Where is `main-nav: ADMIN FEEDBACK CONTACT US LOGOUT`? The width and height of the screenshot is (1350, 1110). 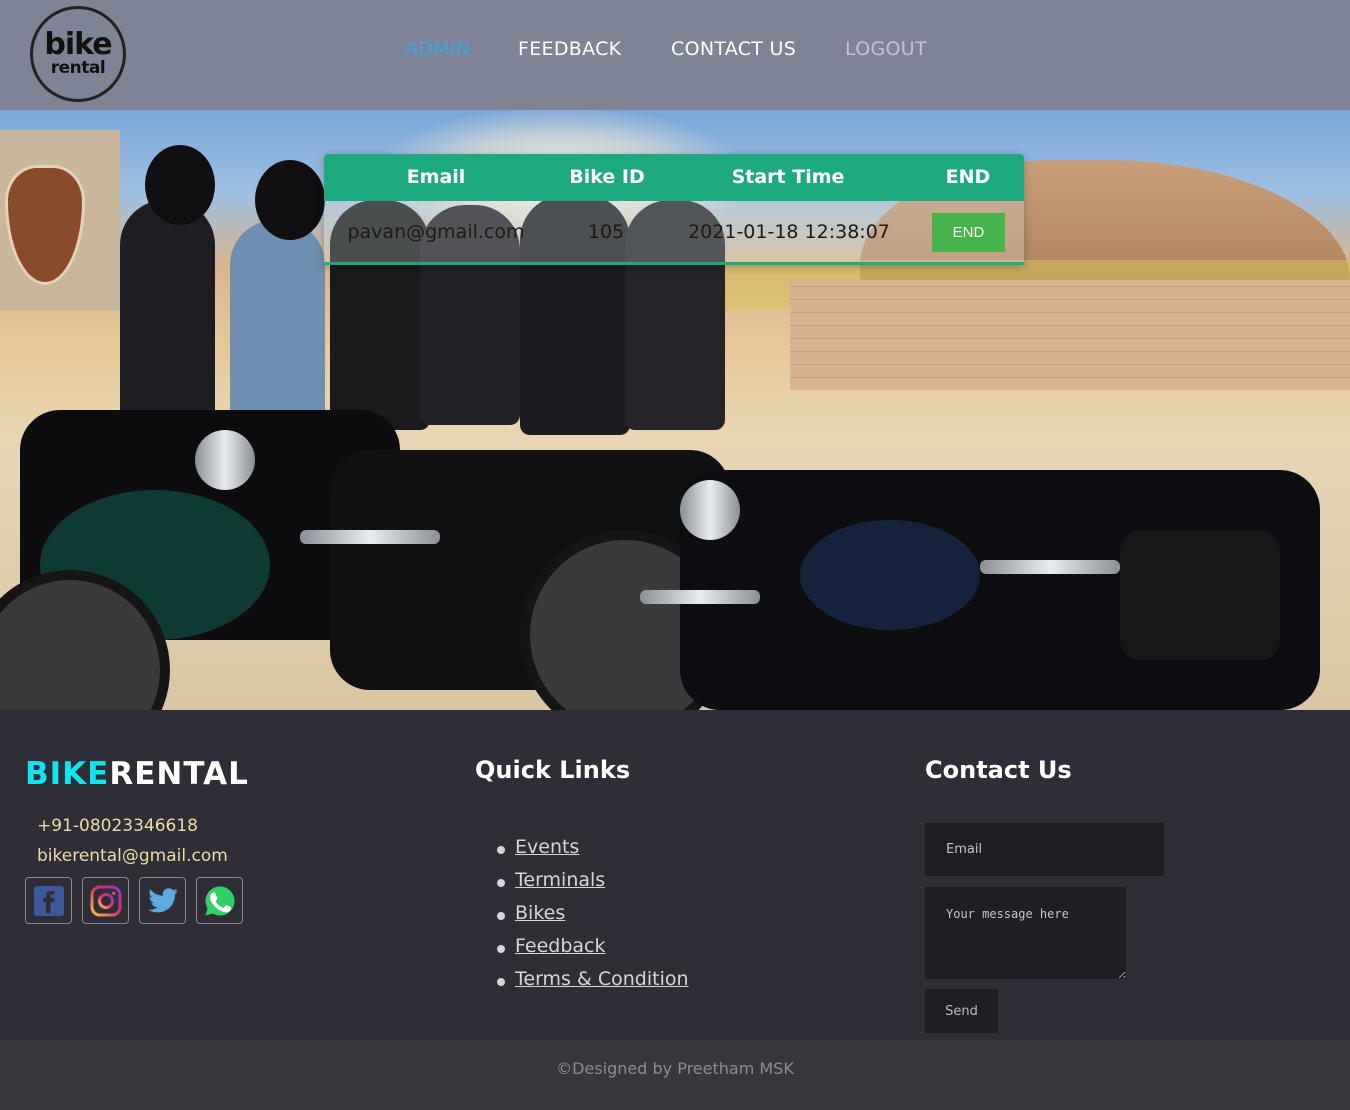 main-nav: ADMIN FEEDBACK CONTACT US LOGOUT is located at coordinates (675, 52).